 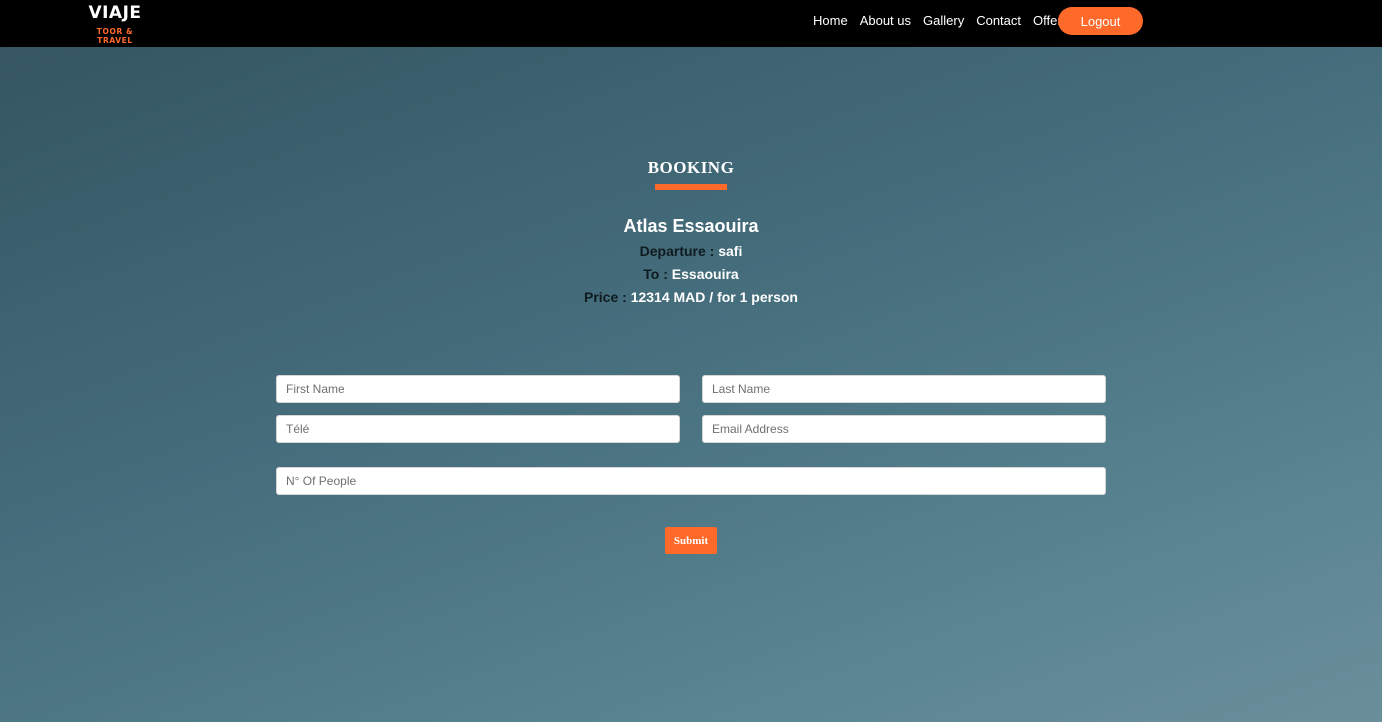 I want to click on page-title: BOOKING, so click(x=691, y=167).